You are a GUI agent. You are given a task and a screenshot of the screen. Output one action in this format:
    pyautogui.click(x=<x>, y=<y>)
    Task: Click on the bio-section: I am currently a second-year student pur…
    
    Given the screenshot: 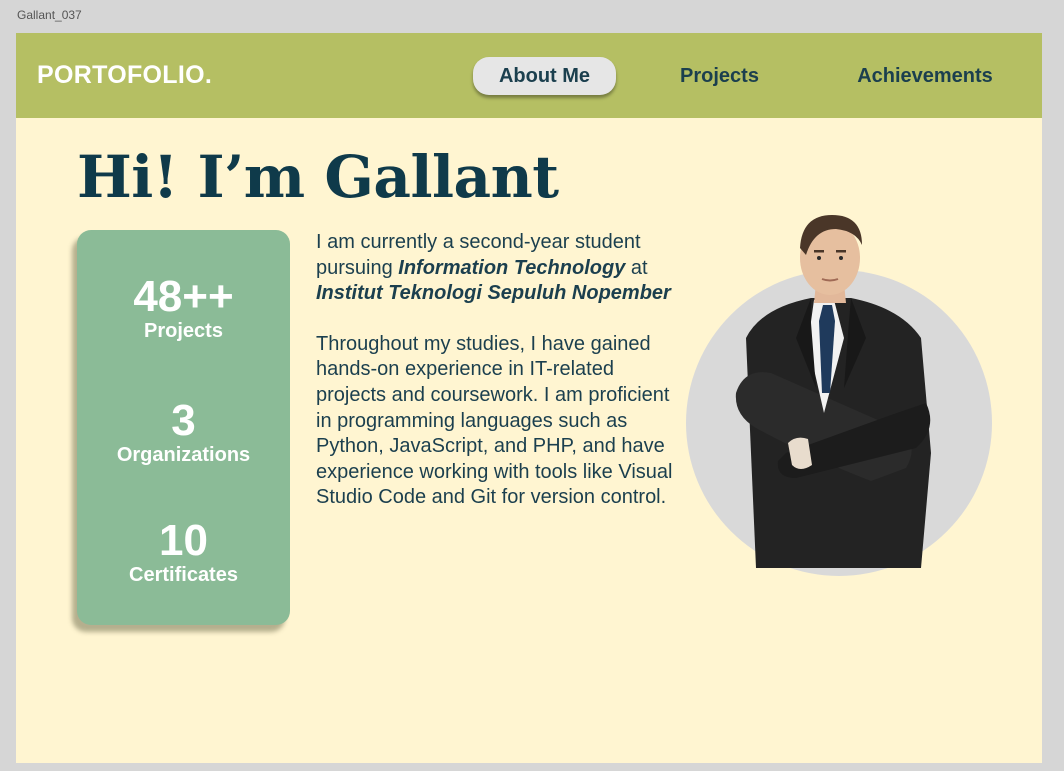 What is the action you would take?
    pyautogui.click(x=496, y=370)
    